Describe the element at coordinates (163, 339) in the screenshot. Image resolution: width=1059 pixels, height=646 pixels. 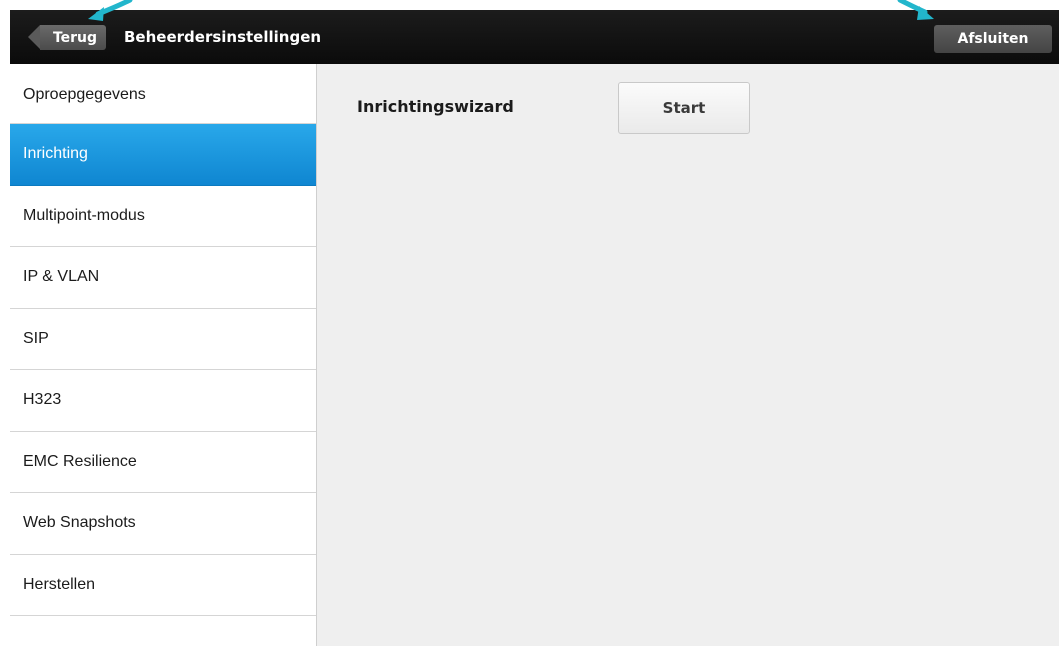
I see `sidebar-item-sip: SIP` at that location.